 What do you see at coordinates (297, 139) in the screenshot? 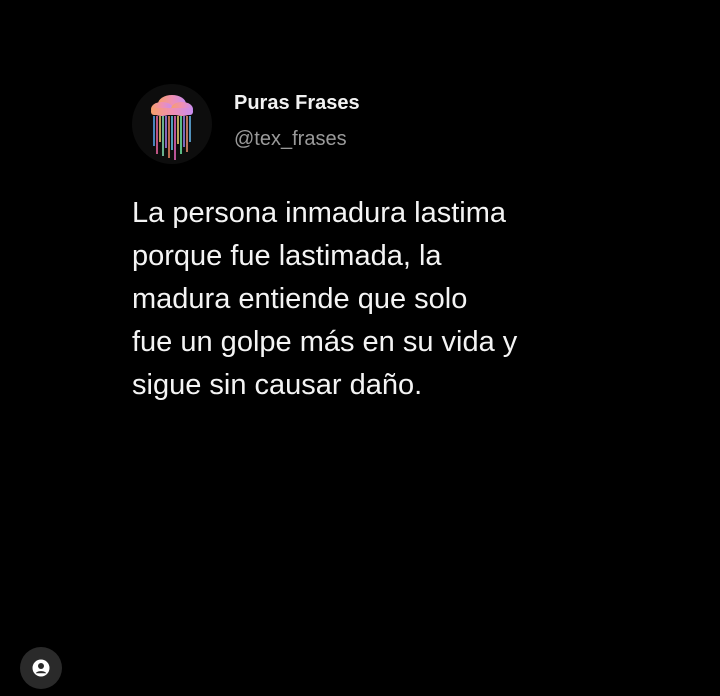
I see `user-handle: @tex_frases` at bounding box center [297, 139].